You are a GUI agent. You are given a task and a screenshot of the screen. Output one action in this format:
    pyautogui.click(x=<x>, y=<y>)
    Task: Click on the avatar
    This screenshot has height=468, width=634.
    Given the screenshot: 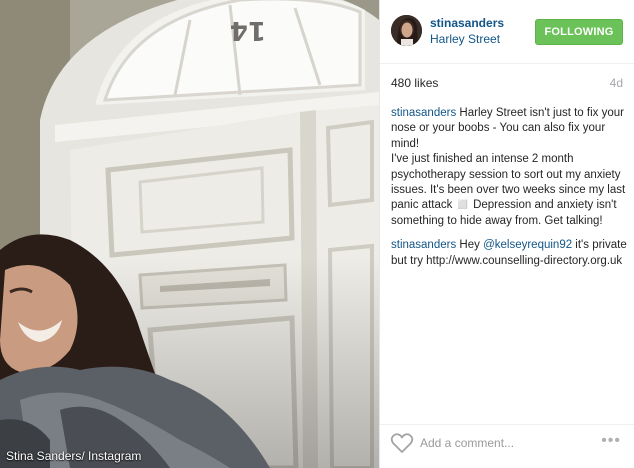 What is the action you would take?
    pyautogui.click(x=406, y=30)
    